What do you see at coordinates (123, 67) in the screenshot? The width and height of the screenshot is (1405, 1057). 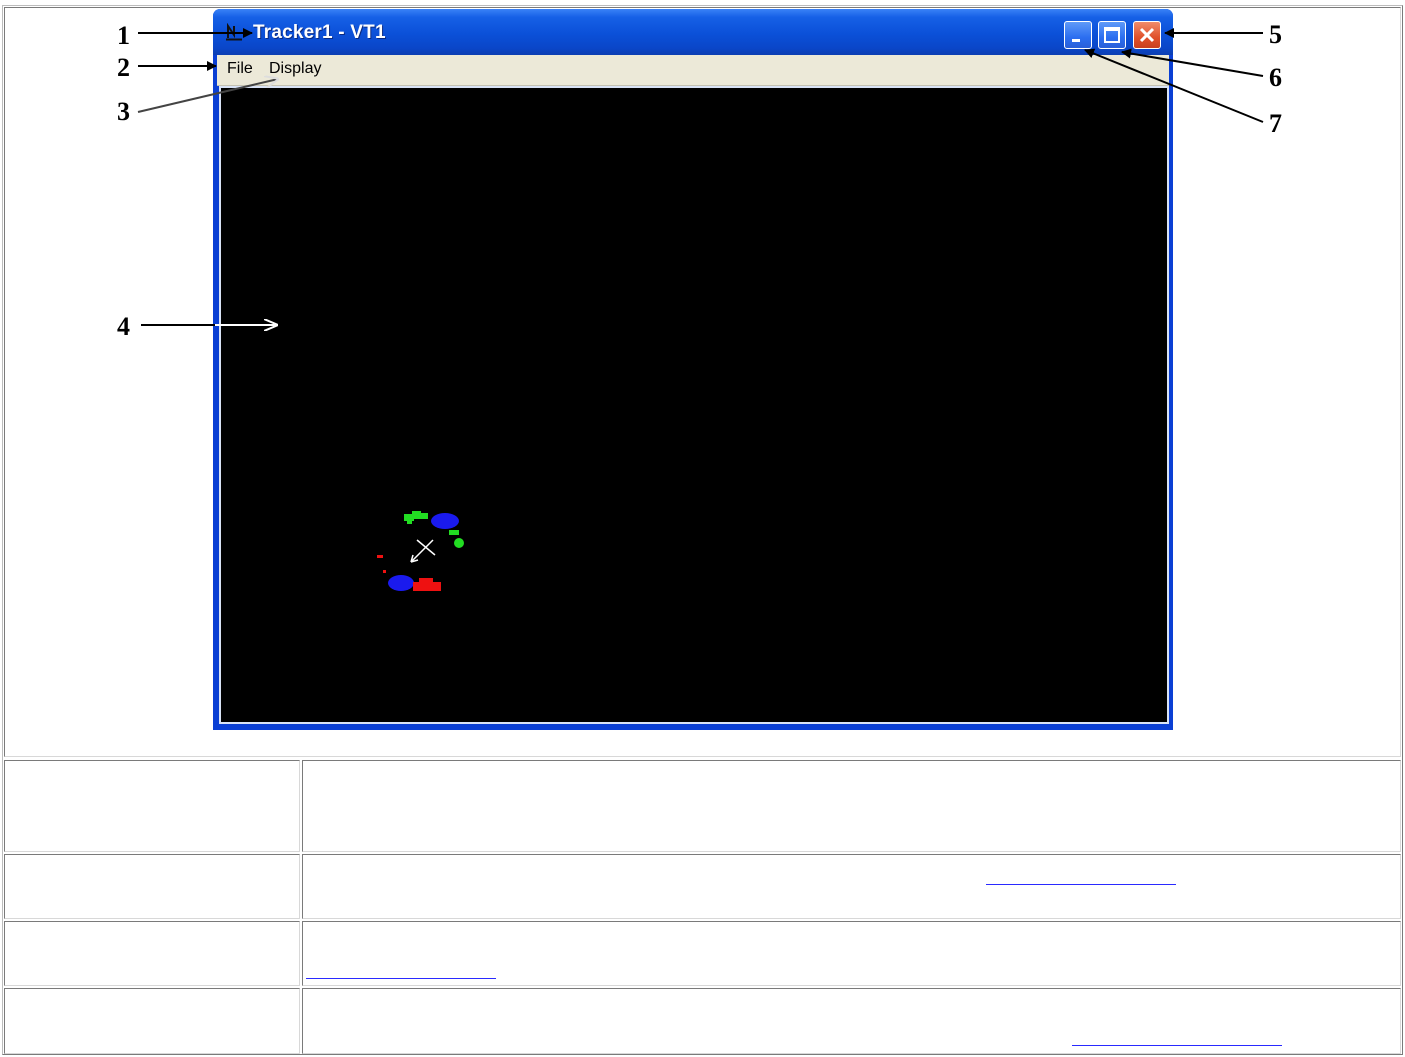 I see `callout-2: 2` at bounding box center [123, 67].